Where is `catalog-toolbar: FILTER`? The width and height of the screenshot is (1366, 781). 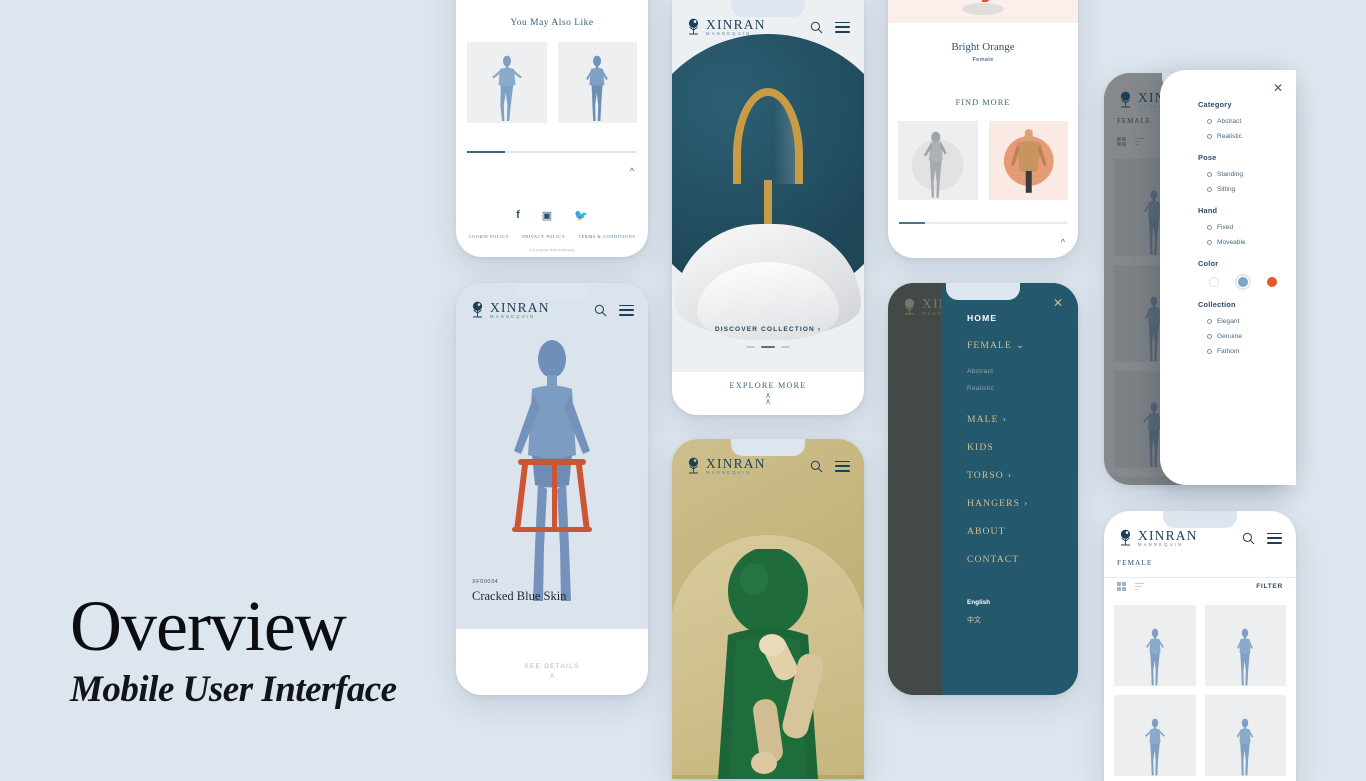
catalog-toolbar: FILTER is located at coordinates (1200, 586).